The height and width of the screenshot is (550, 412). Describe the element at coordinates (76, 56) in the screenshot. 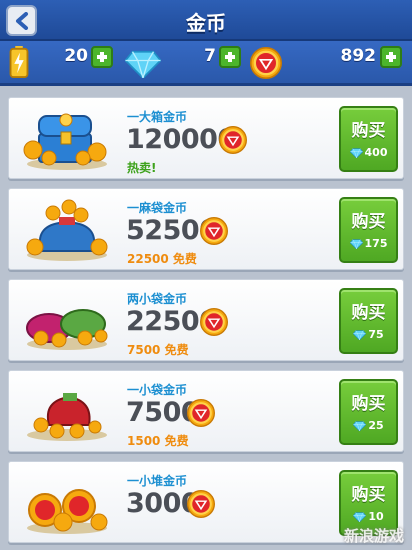

I see `energy-count: 20` at that location.